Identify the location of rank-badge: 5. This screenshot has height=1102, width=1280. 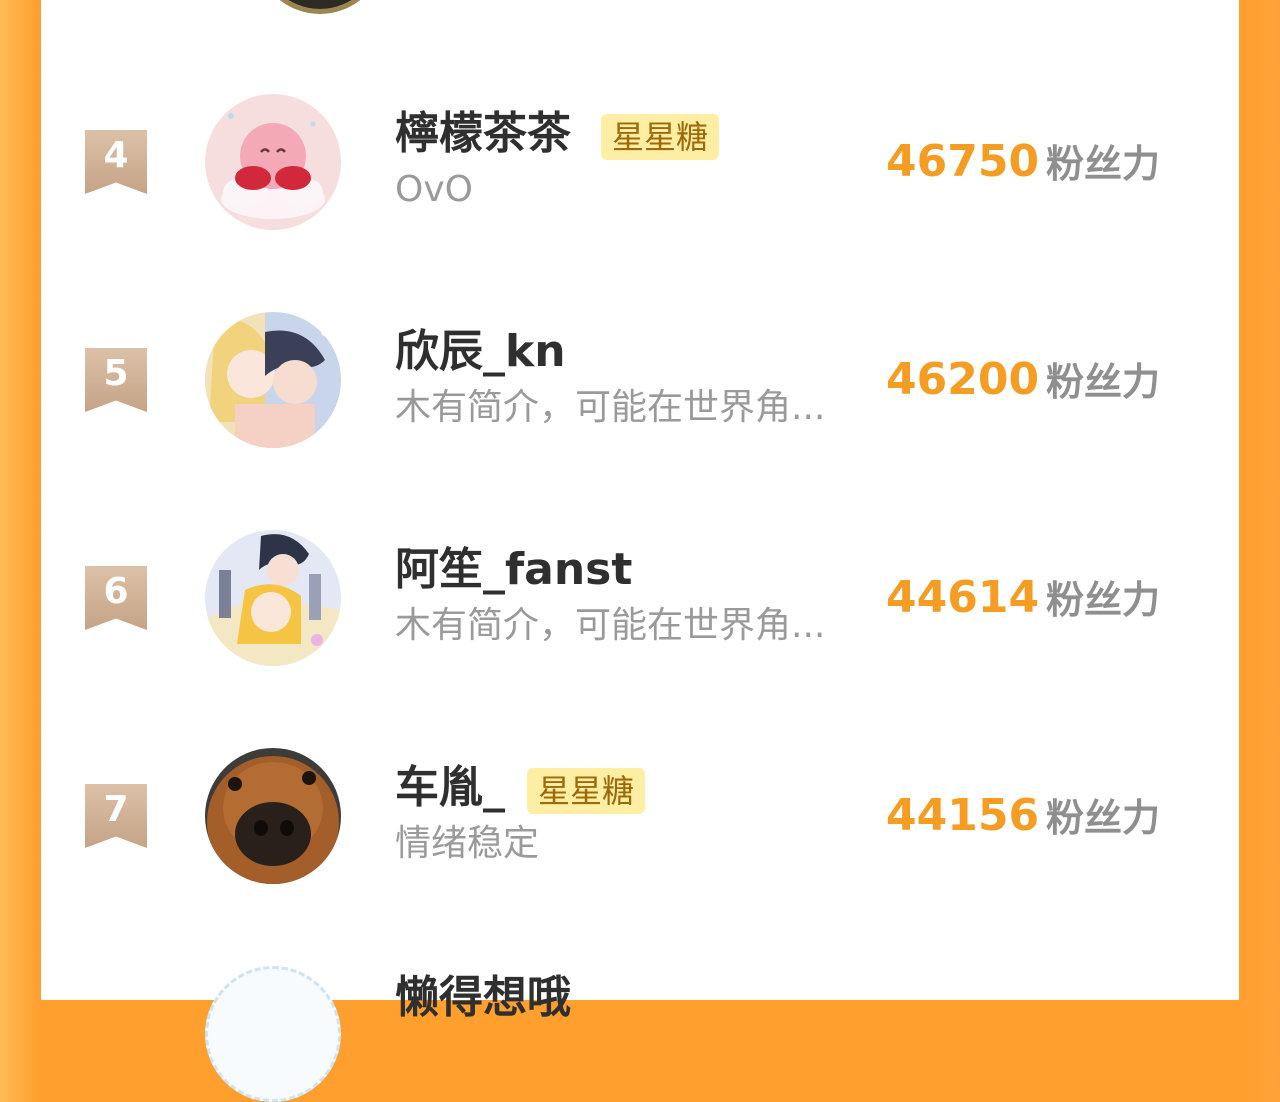
(116, 380).